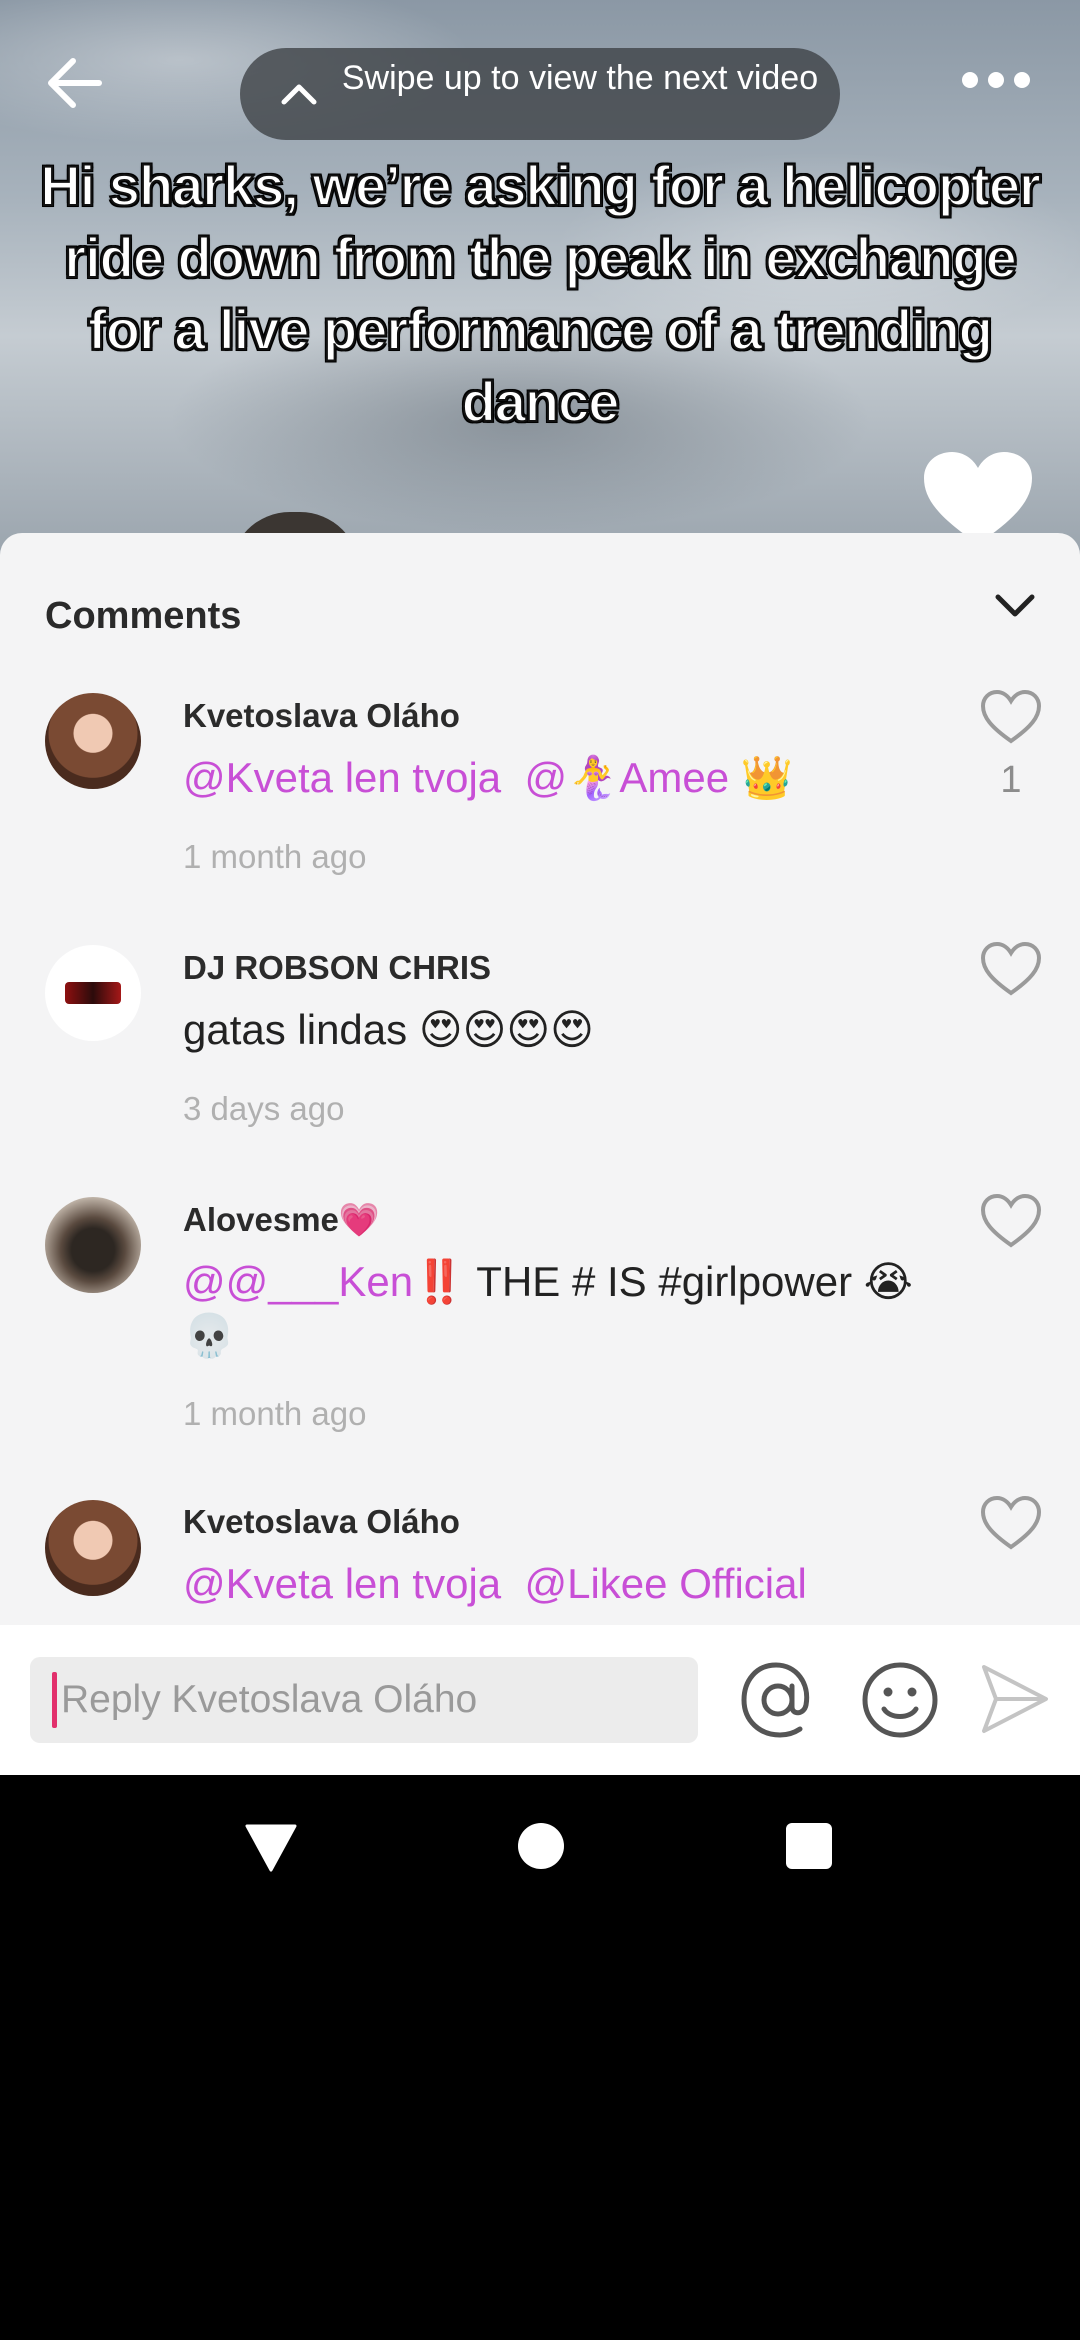 The image size is (1080, 2340). Describe the element at coordinates (1011, 780) in the screenshot. I see `like-count: 1` at that location.